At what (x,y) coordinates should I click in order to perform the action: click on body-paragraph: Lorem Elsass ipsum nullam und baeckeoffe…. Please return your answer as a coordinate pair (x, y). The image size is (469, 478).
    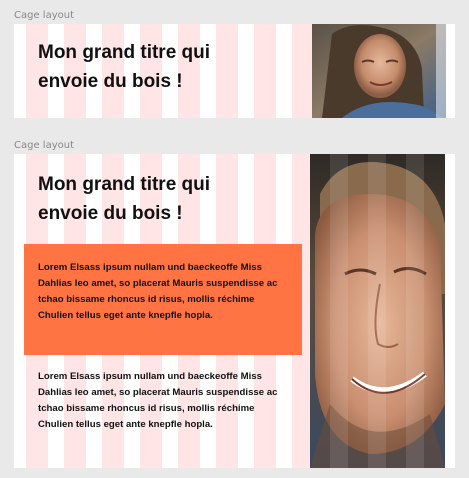
    Looking at the image, I should click on (158, 400).